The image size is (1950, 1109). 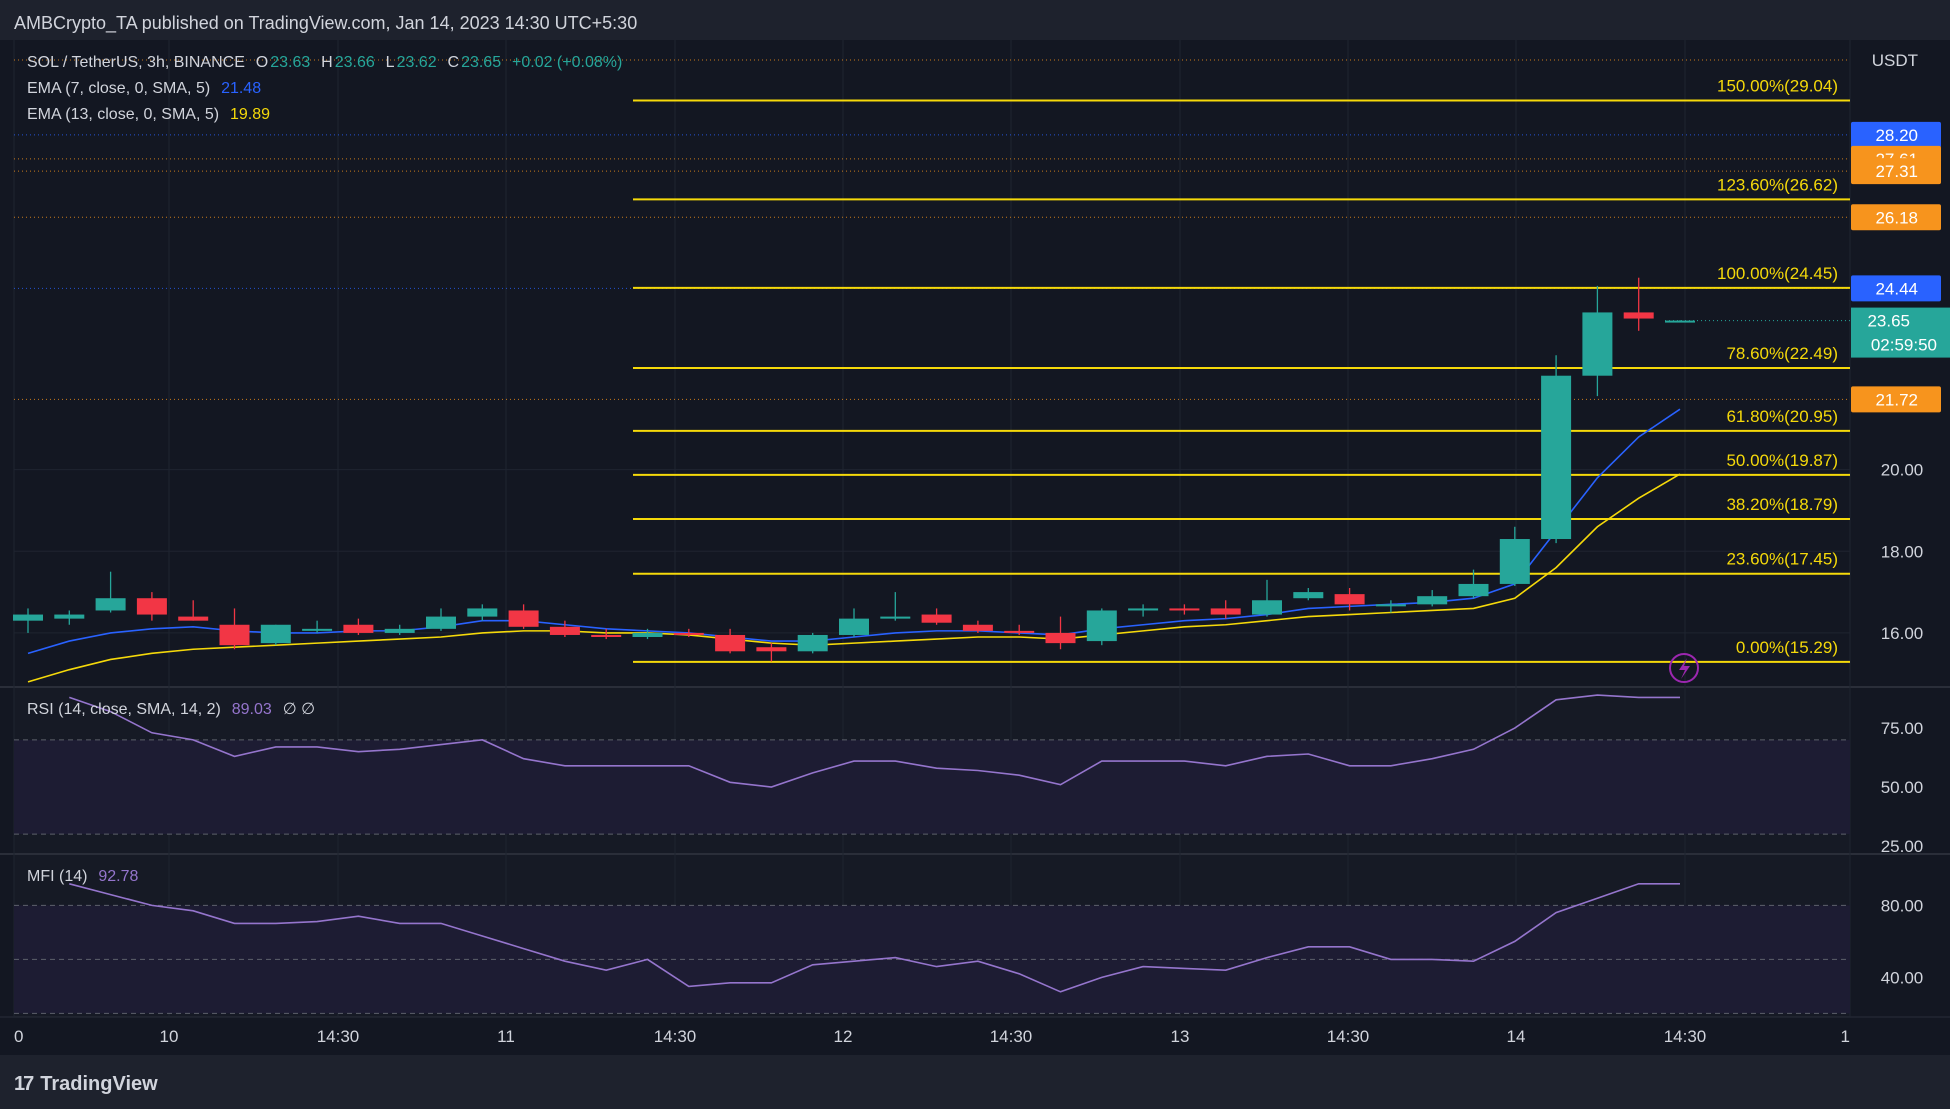 I want to click on fib-level-label: 123.60%(26.62), so click(x=1777, y=184).